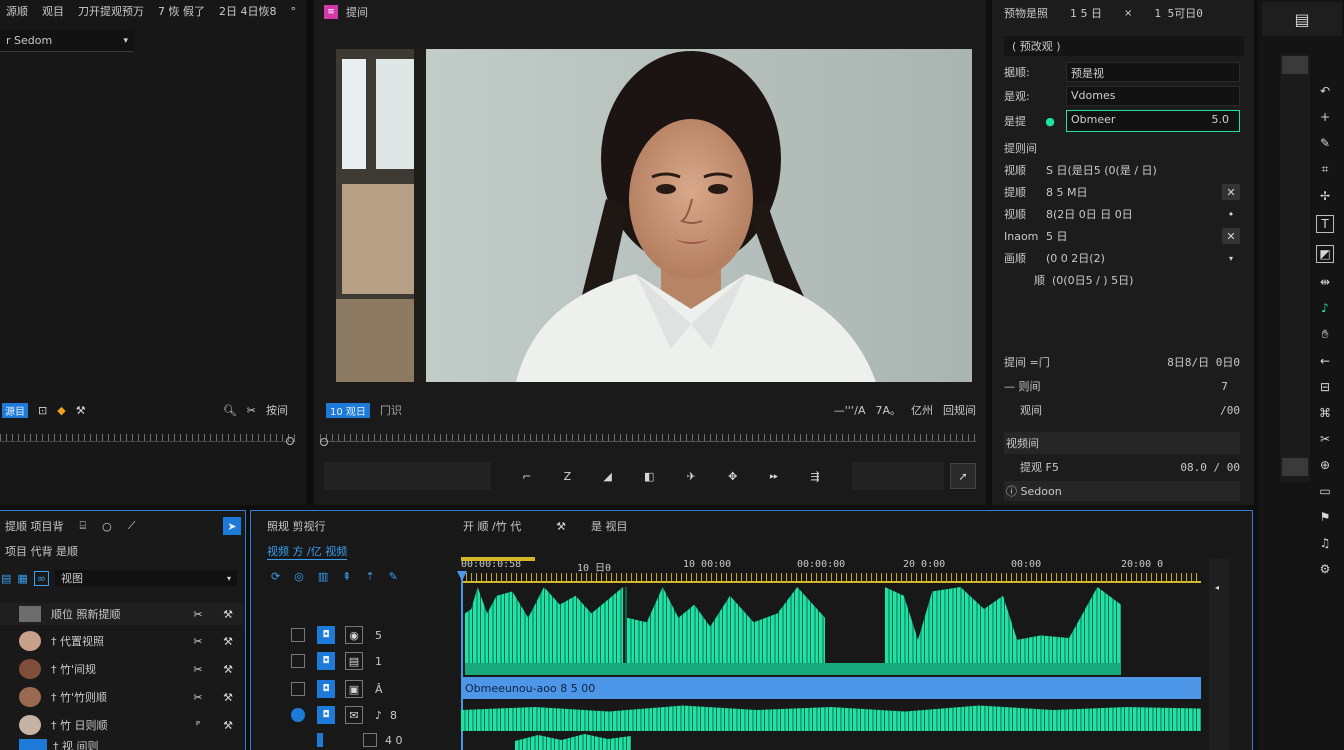 This screenshot has width=1344, height=750. What do you see at coordinates (41, 578) in the screenshot?
I see `freeform-view-icon: ∞` at bounding box center [41, 578].